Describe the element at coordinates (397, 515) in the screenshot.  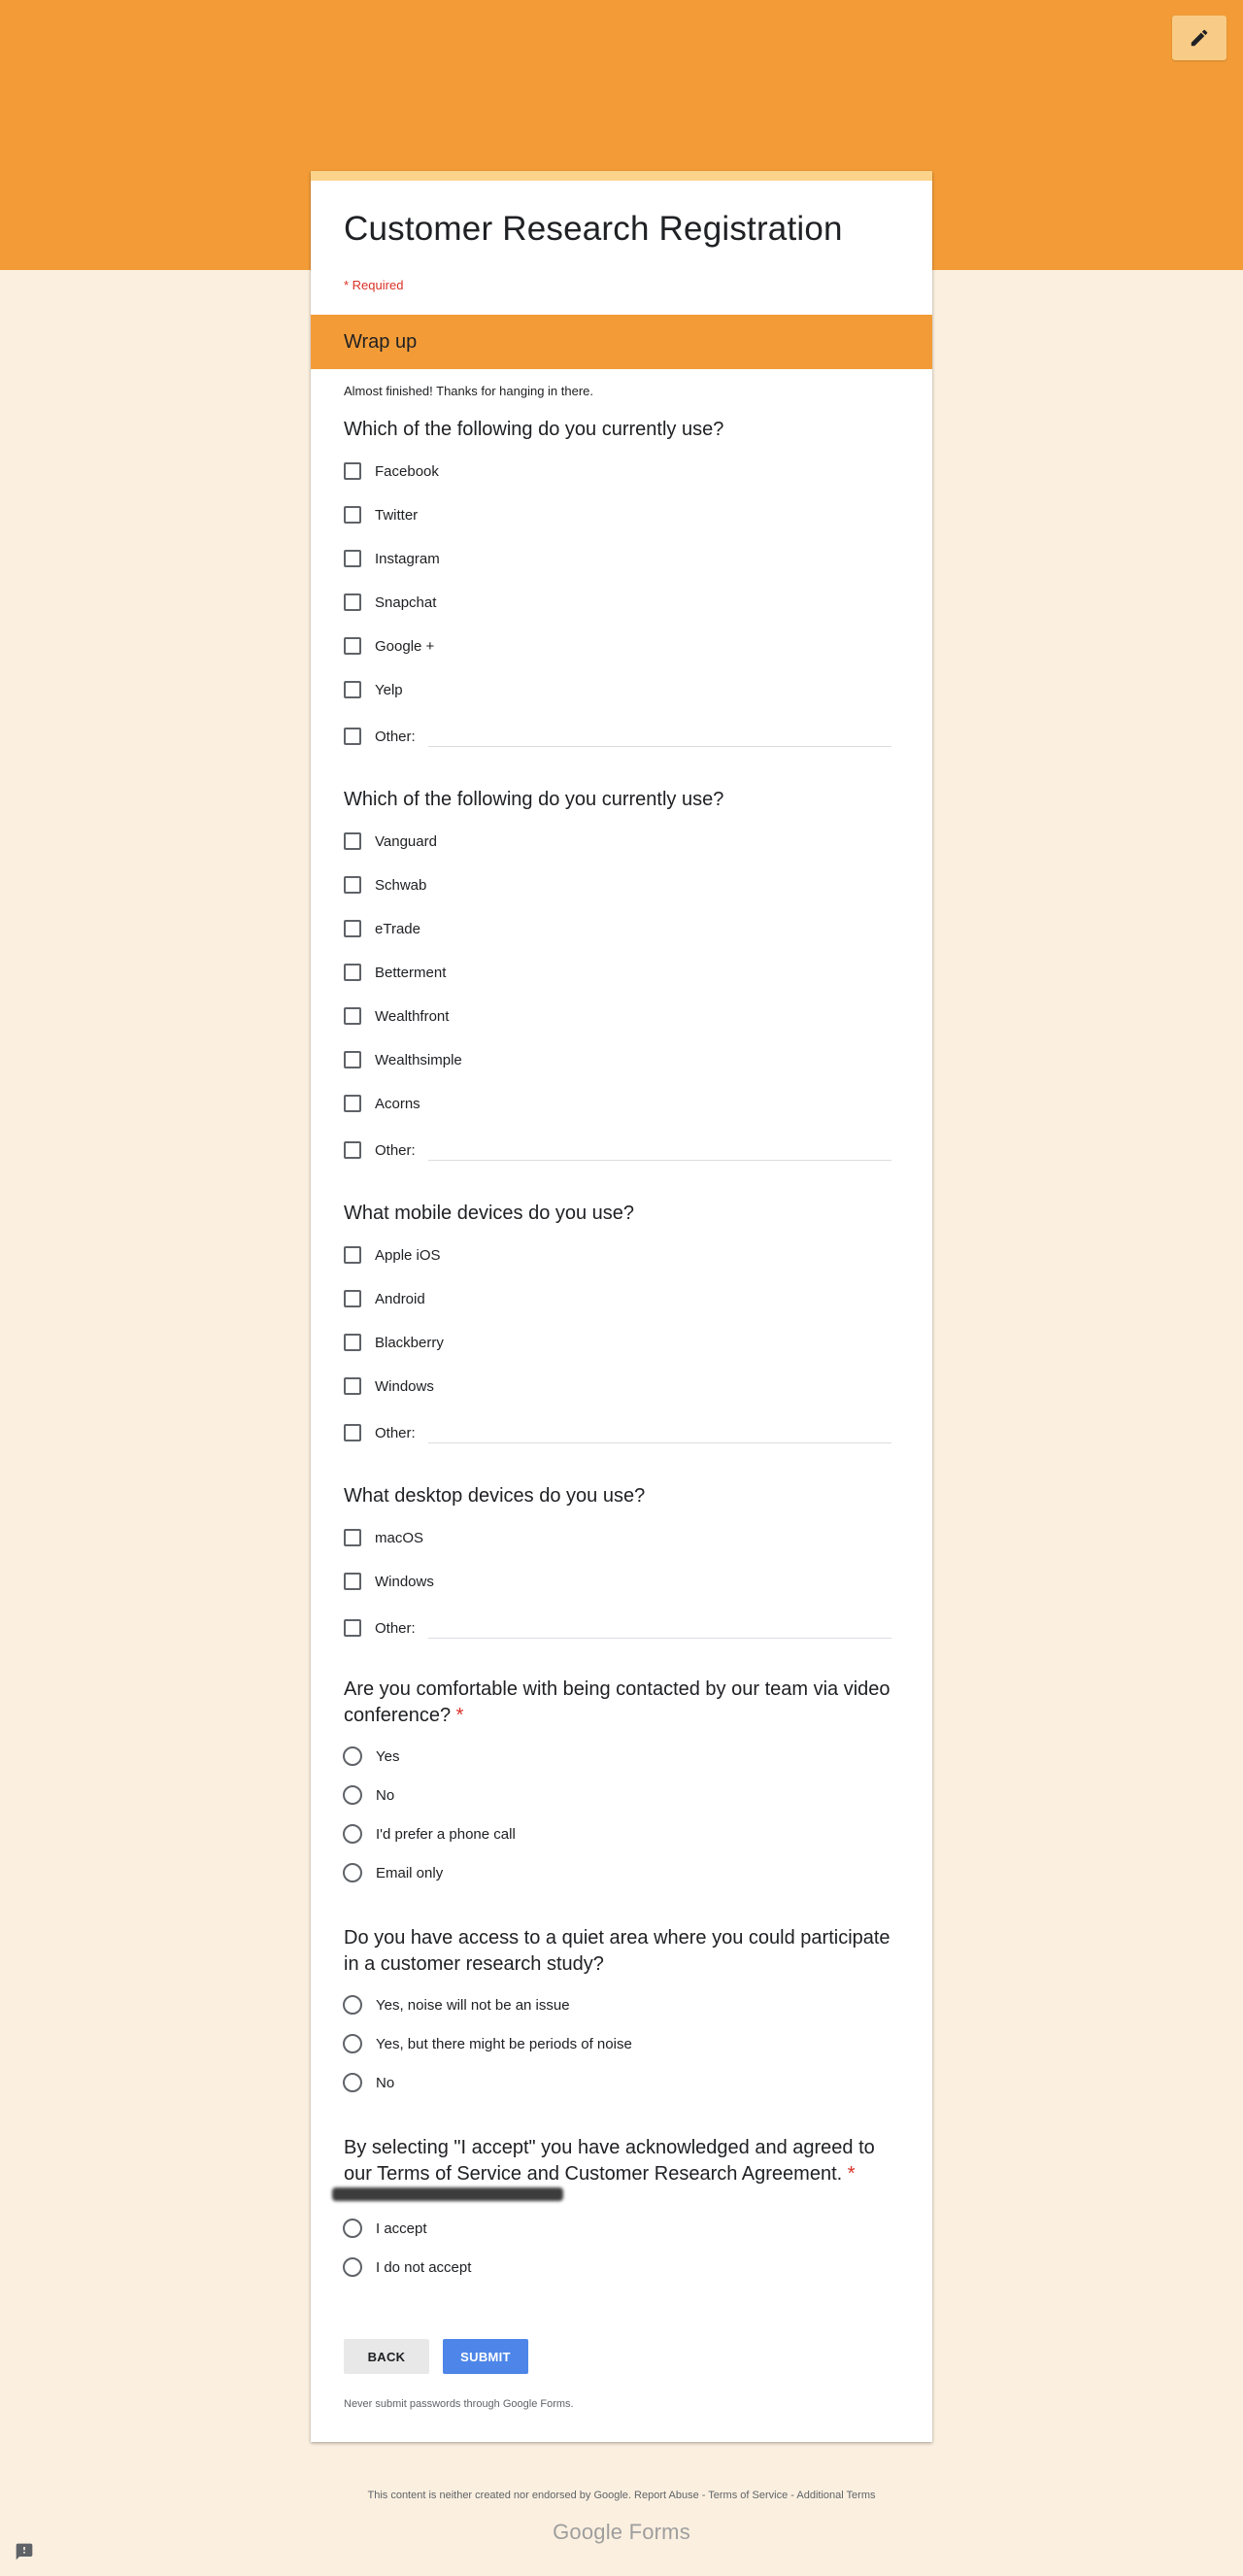
I see `option-label: Twitter` at that location.